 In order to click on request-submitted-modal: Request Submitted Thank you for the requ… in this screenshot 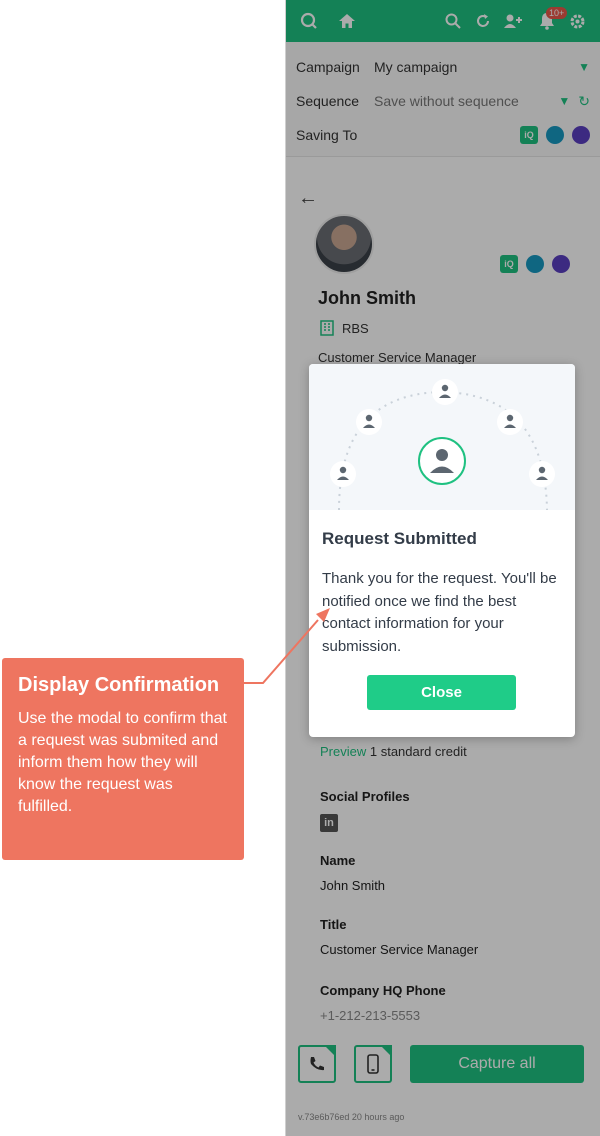, I will do `click(442, 550)`.